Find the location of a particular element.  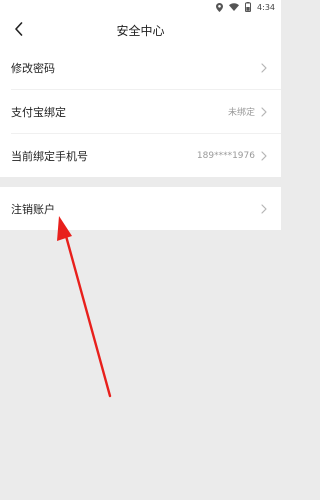

settings-row-value: 189****1976 is located at coordinates (225, 155).